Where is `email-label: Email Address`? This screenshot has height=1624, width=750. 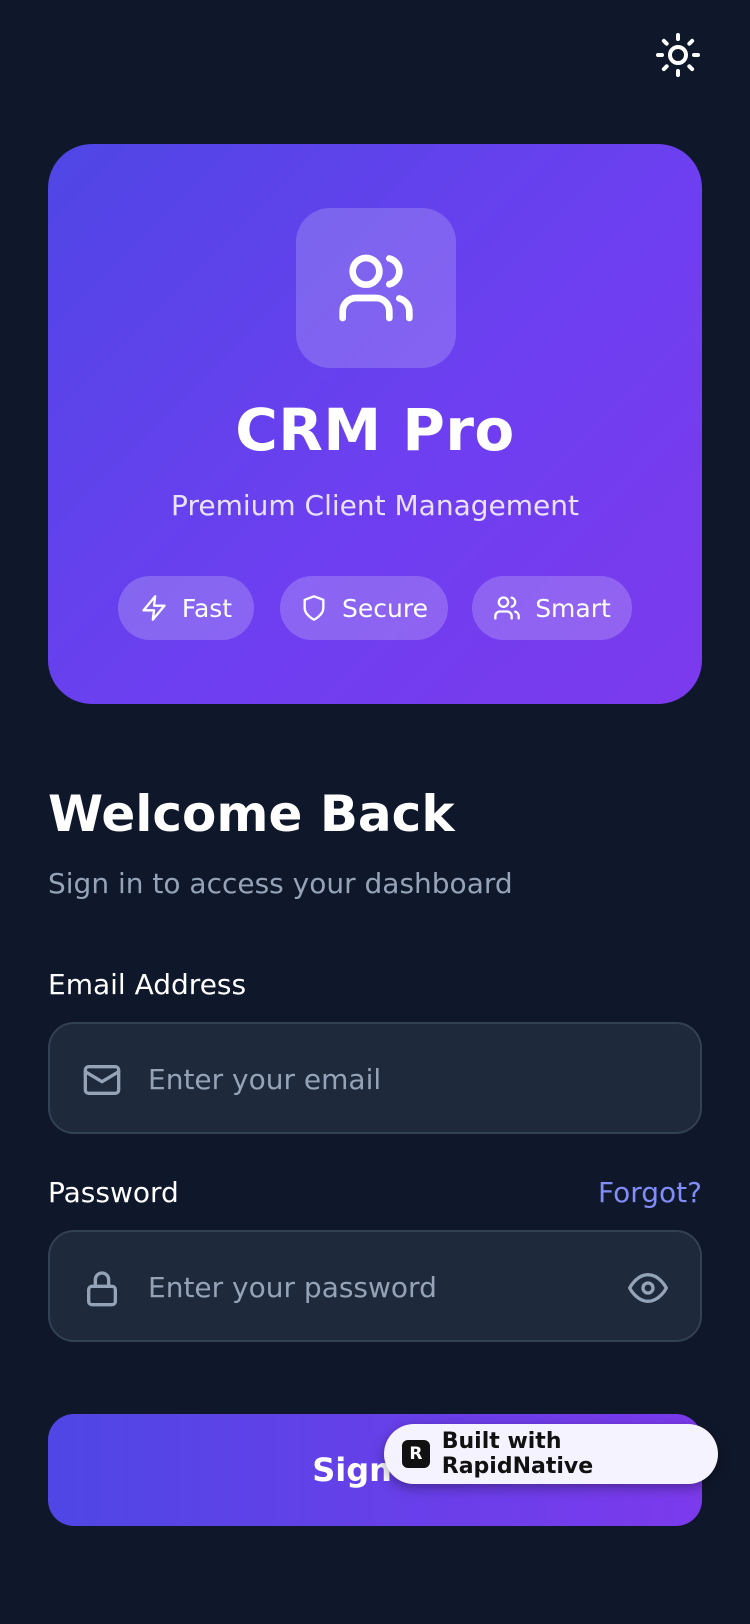 email-label: Email Address is located at coordinates (147, 984).